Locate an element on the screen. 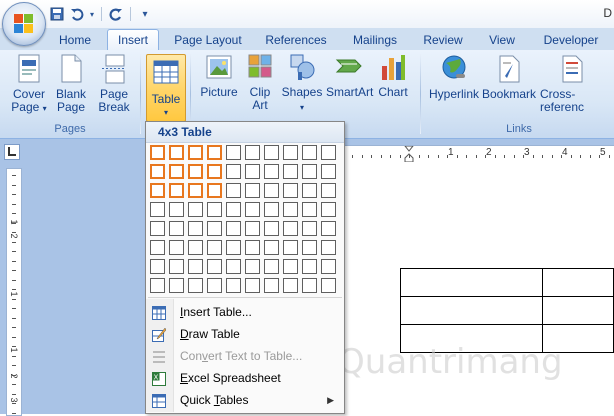 This screenshot has width=614, height=416. indent-marker-icon is located at coordinates (409, 154).